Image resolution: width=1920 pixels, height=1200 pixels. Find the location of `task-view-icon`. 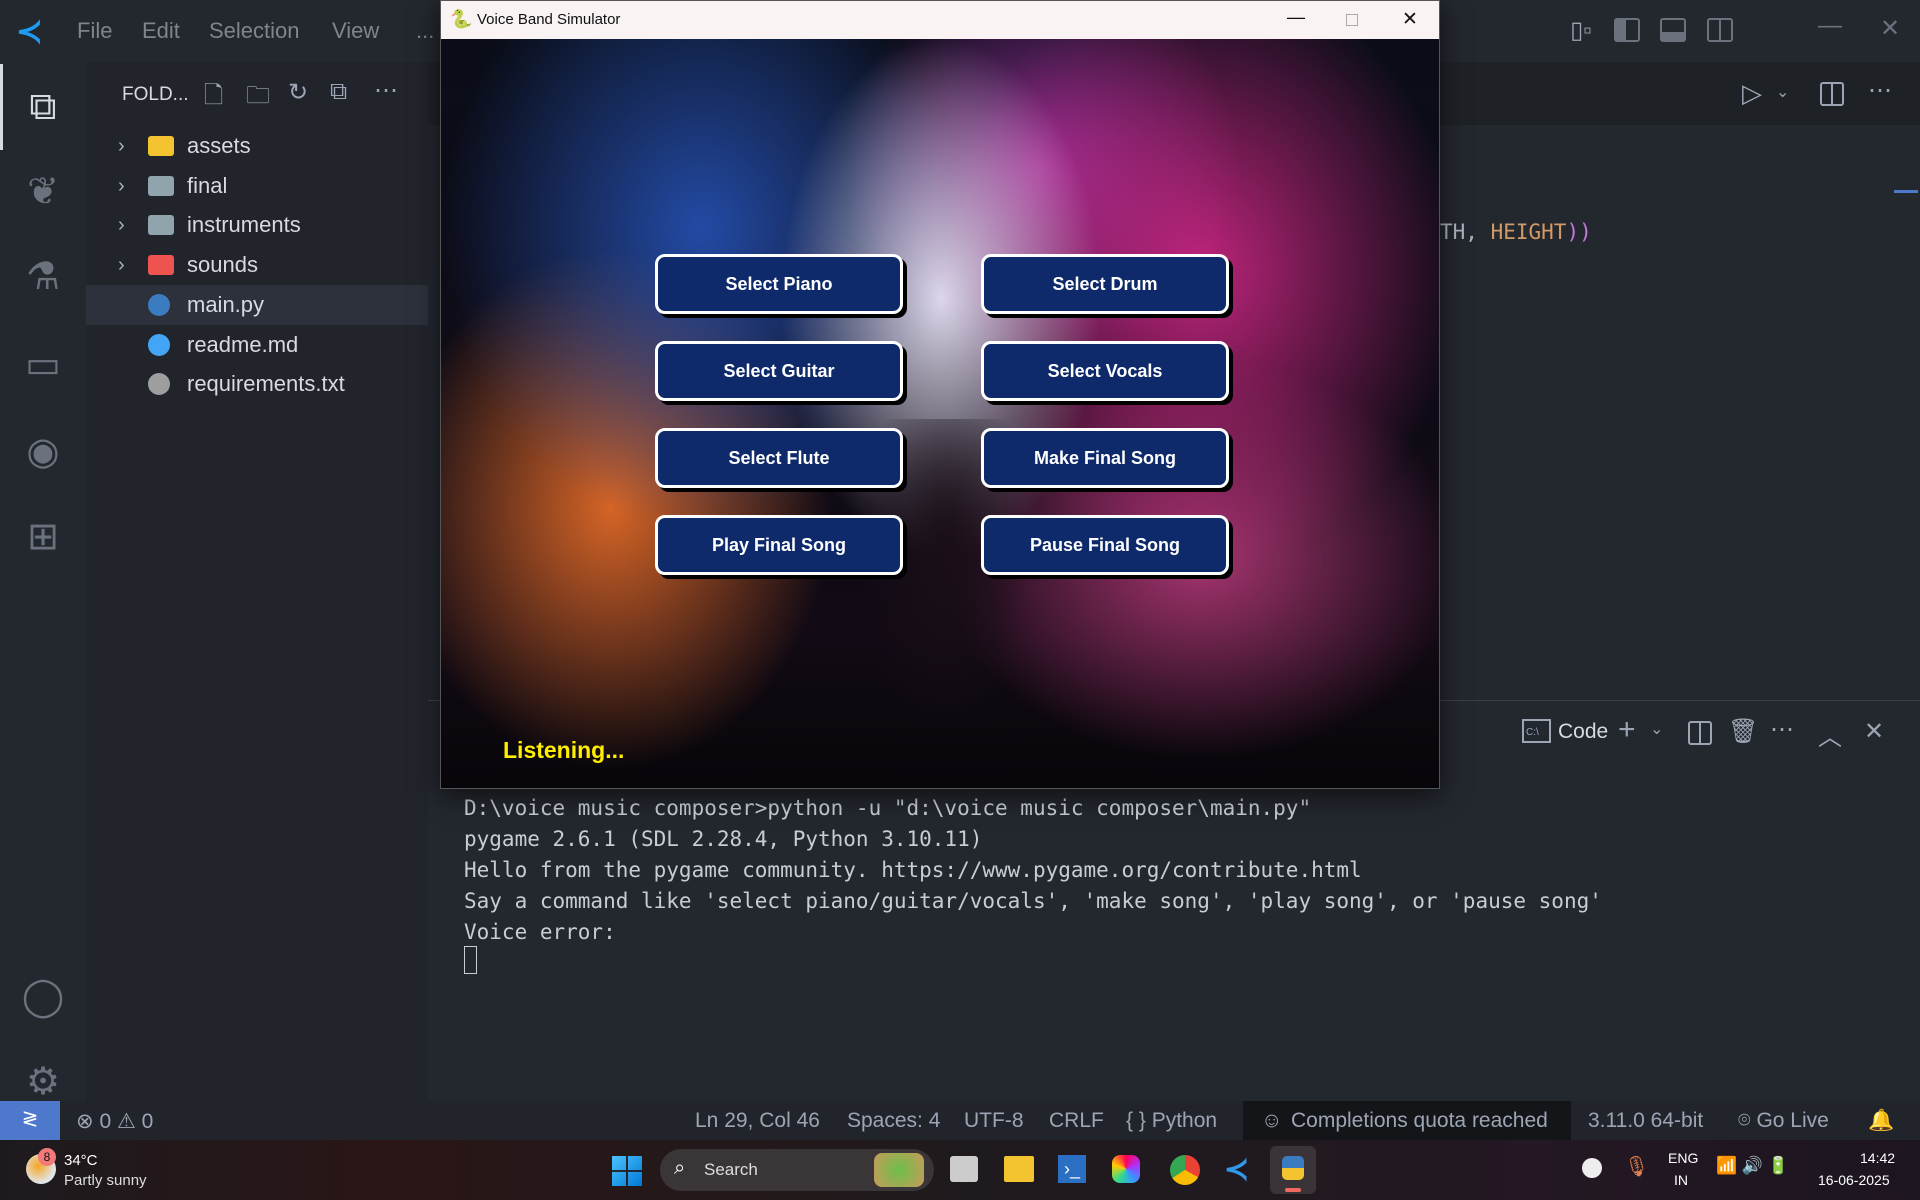

task-view-icon is located at coordinates (964, 1169).